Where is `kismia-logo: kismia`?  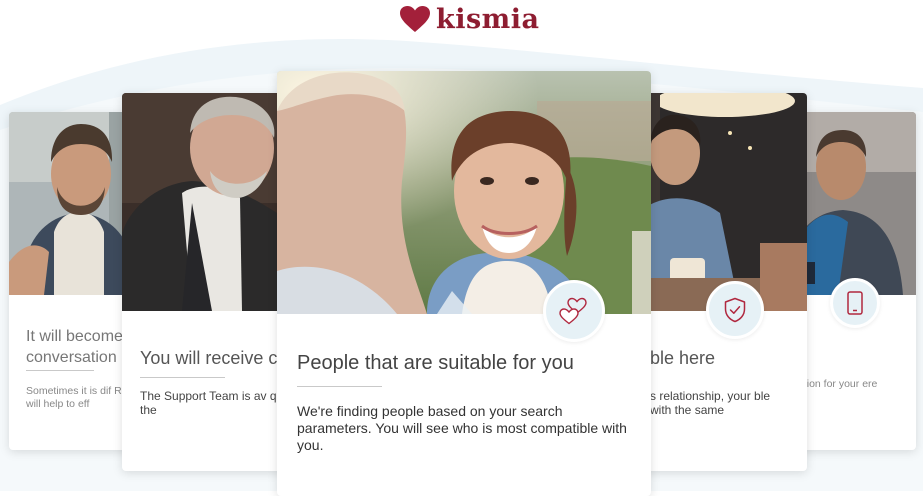 kismia-logo: kismia is located at coordinates (469, 19).